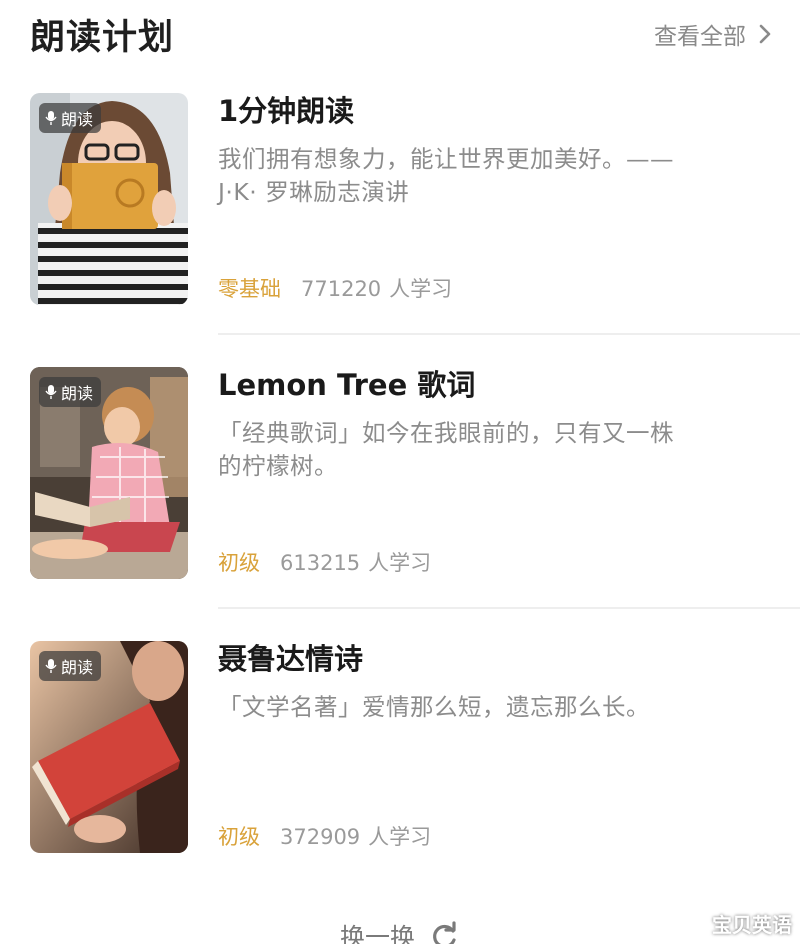 This screenshot has width=800, height=944. Describe the element at coordinates (286, 111) in the screenshot. I see `plan-title: 1分钟朗读` at that location.